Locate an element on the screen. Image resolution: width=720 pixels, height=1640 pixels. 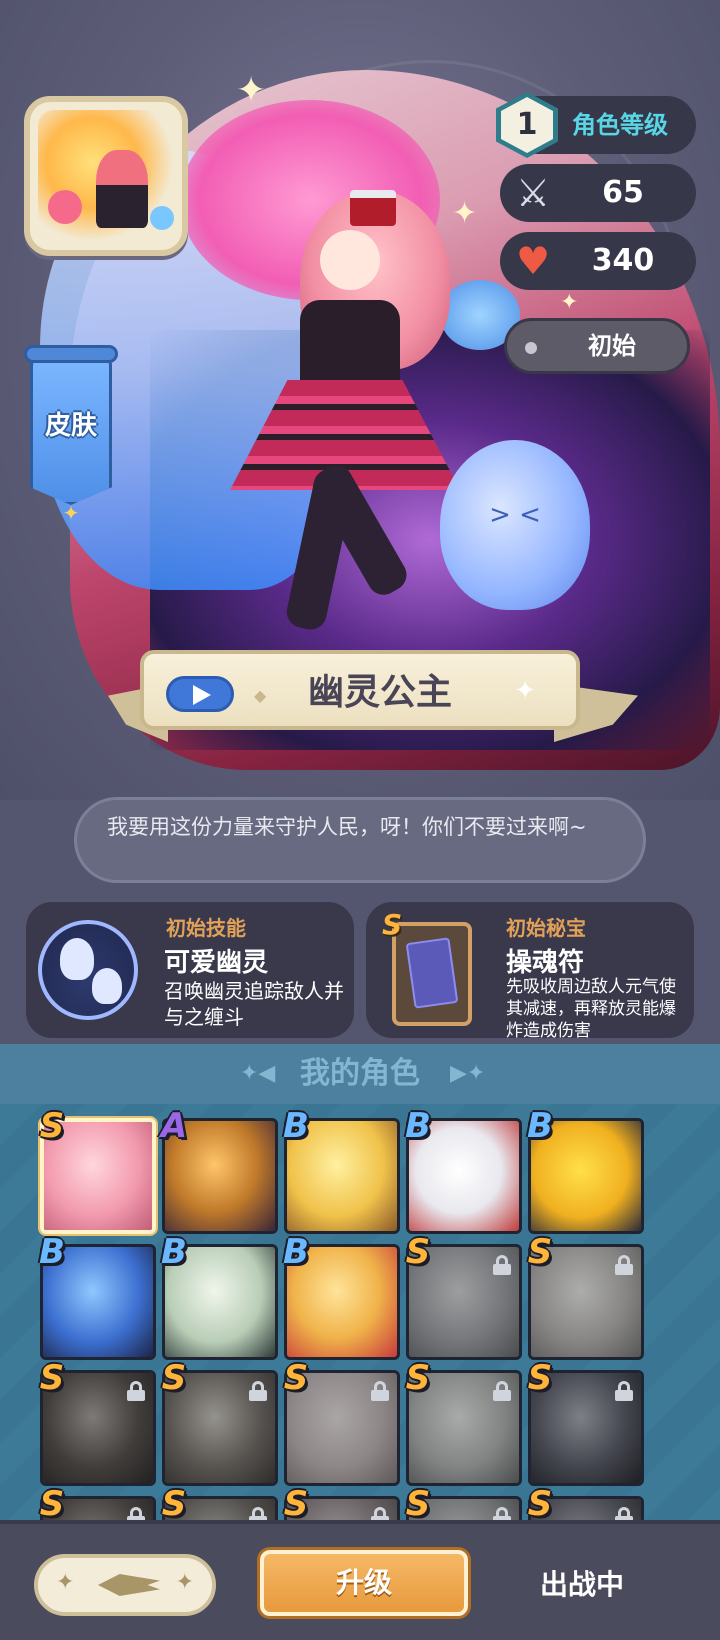
treasure-description: 先吸收周边敌人元气使其减速，再释放灵能爆炸造成伤害 is located at coordinates (591, 1009).